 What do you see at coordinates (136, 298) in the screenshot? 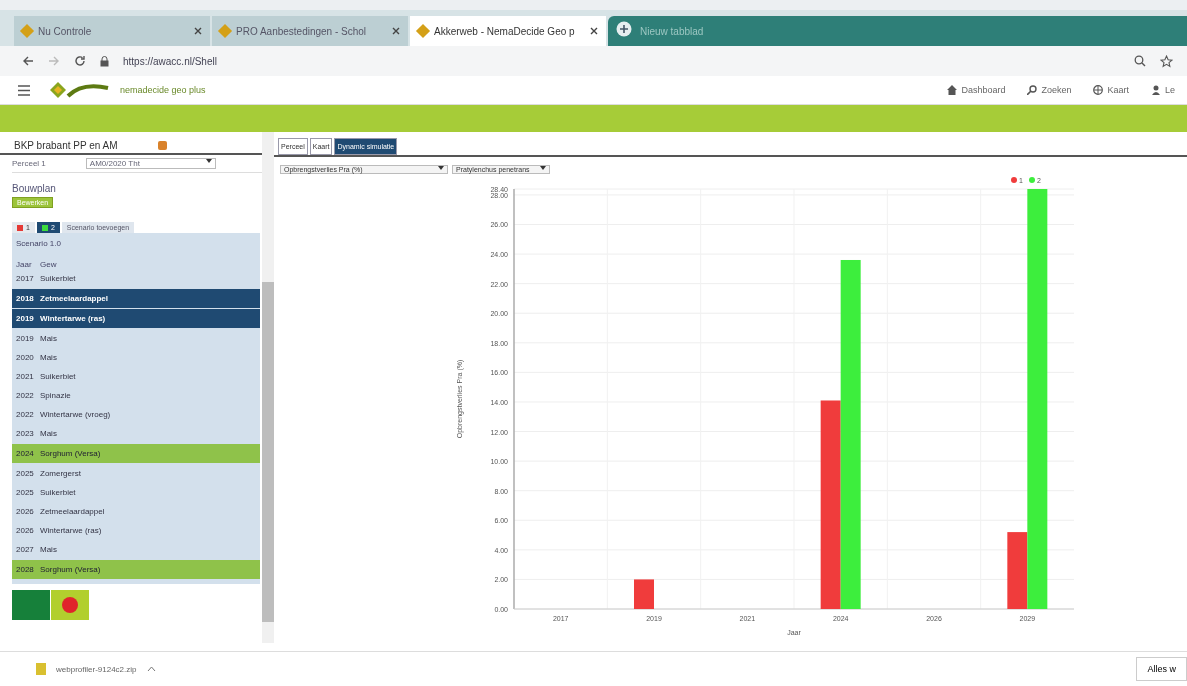
I see `crop-row: 2018 Zetmeelaardappel` at bounding box center [136, 298].